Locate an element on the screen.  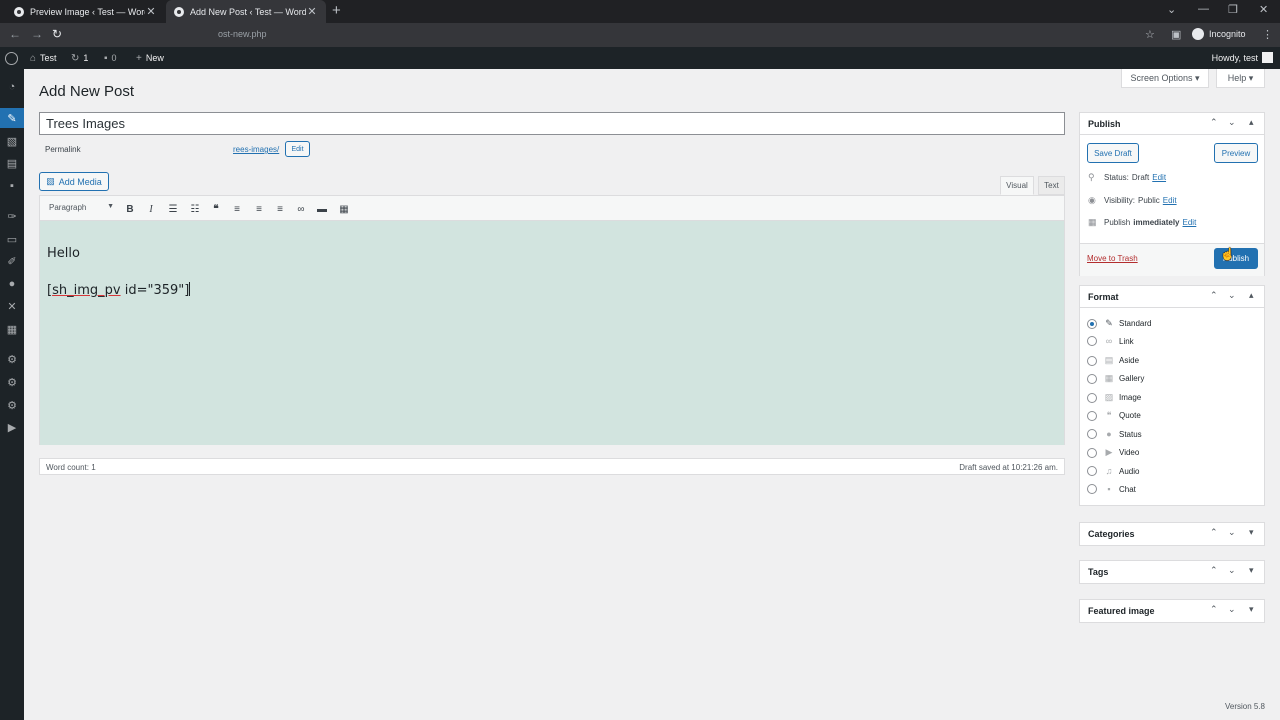
tab-visual: Visual is located at coordinates (1017, 185).